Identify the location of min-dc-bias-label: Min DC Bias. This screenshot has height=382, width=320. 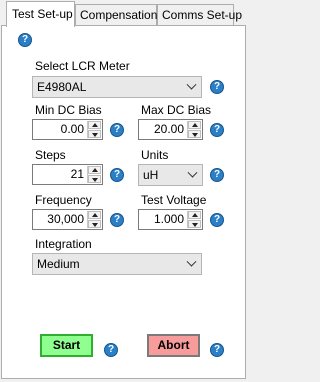
(68, 110).